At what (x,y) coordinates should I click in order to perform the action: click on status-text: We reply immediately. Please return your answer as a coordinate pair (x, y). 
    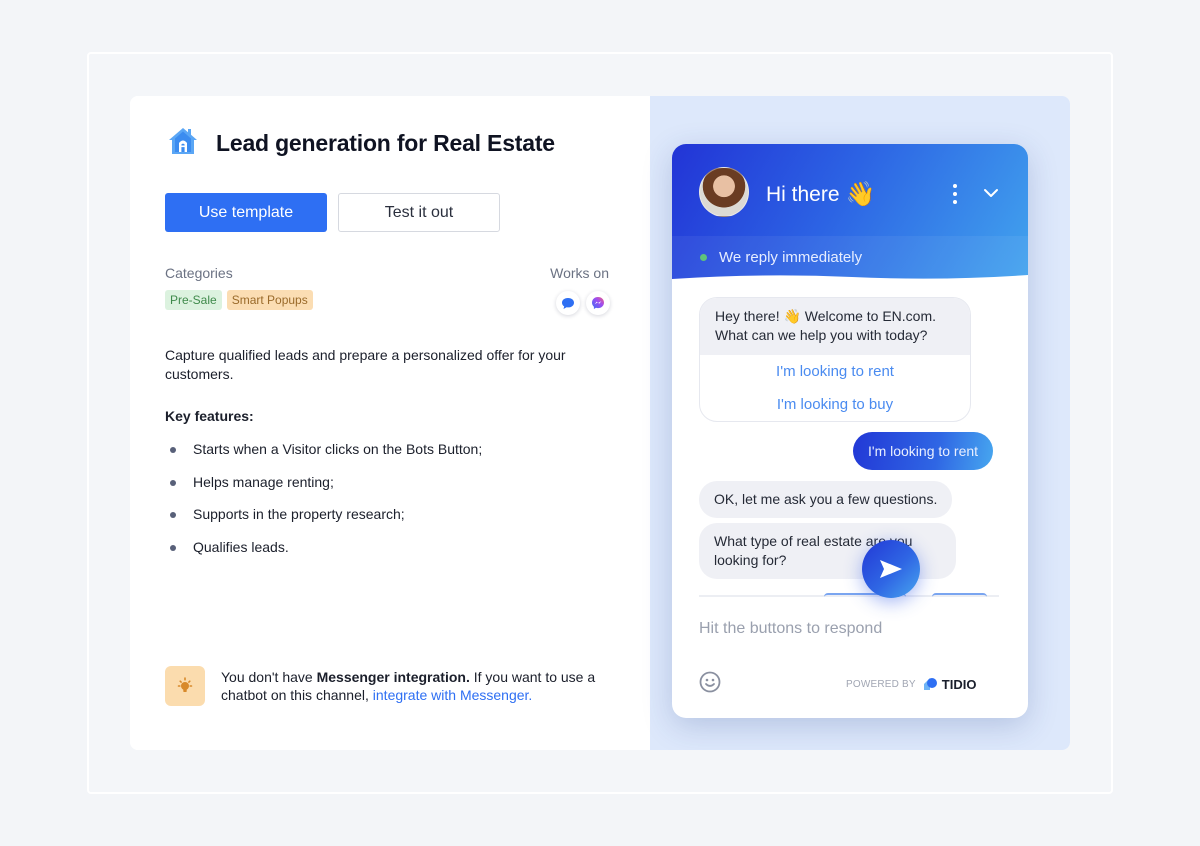
    Looking at the image, I should click on (791, 257).